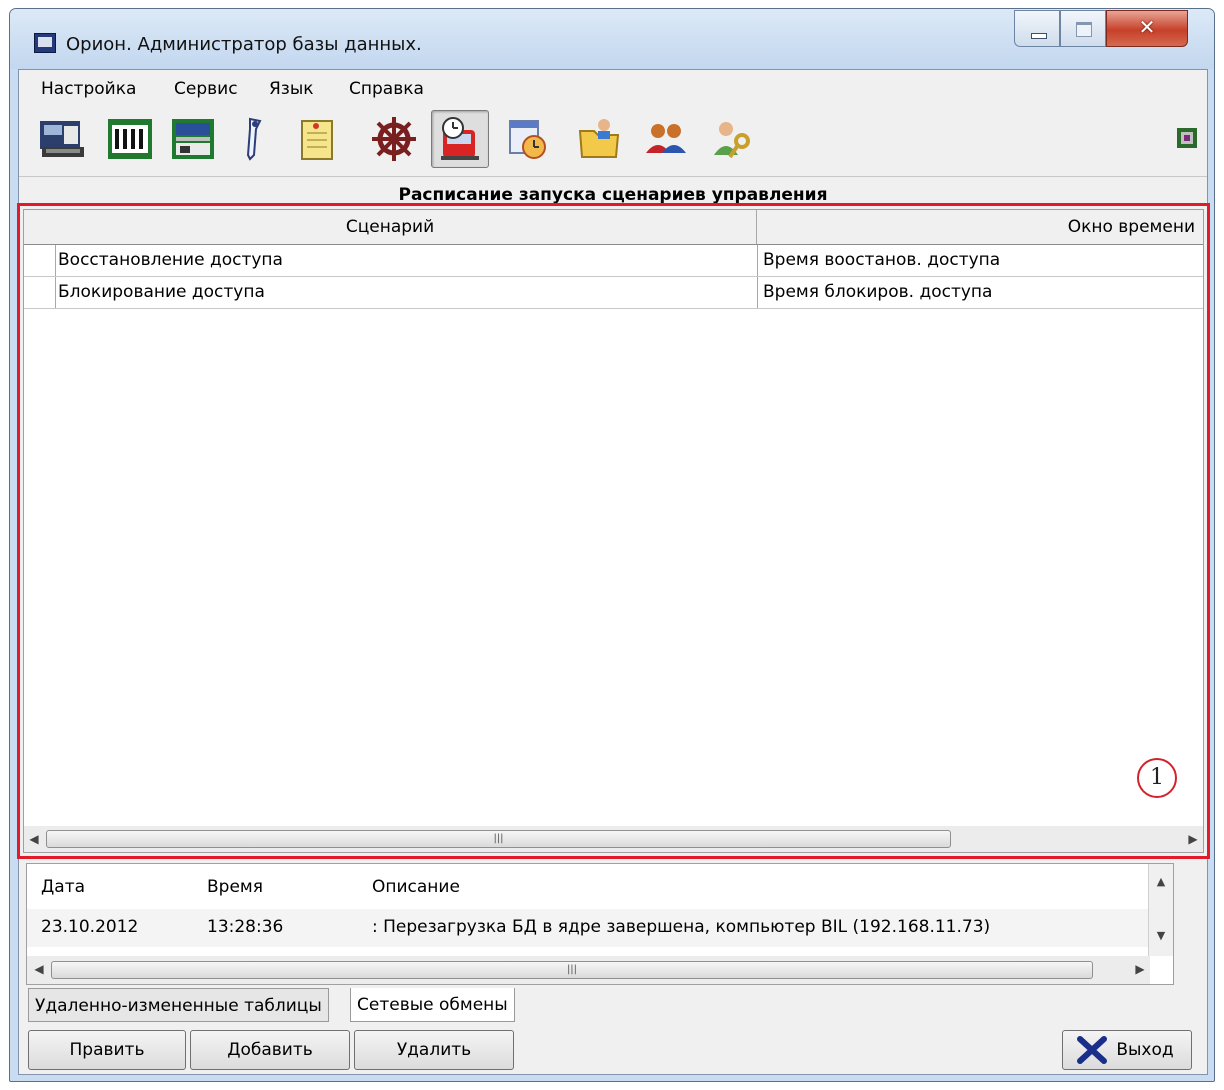 Image resolution: width=1224 pixels, height=1090 pixels. I want to click on app-icon, so click(45, 43).